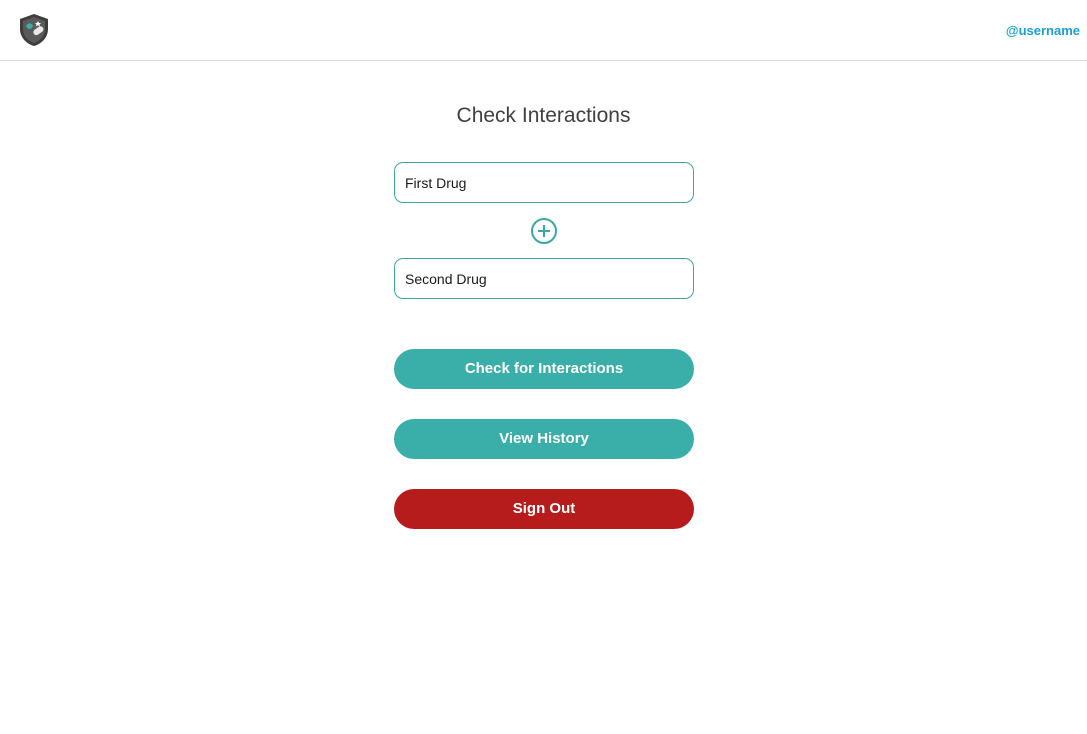  What do you see at coordinates (544, 439) in the screenshot?
I see `view-history-button: View History` at bounding box center [544, 439].